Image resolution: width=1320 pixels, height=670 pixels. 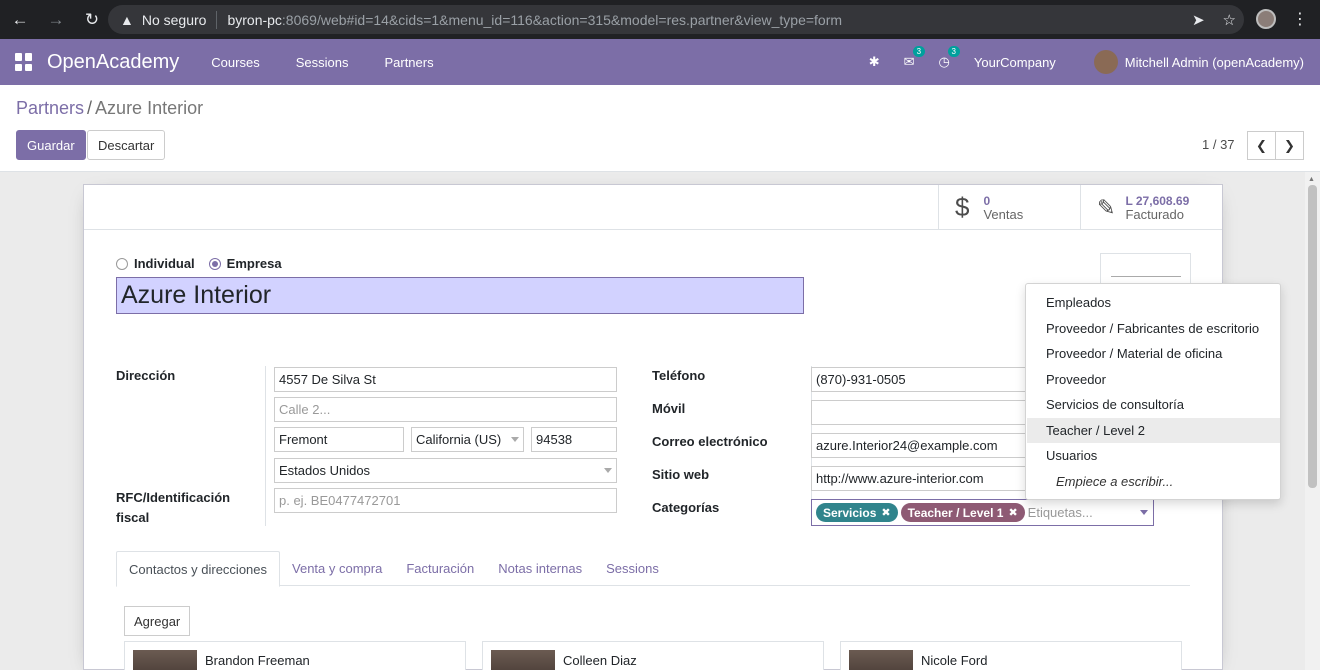 I want to click on dropdown-option: Proveedor, so click(x=1153, y=379).